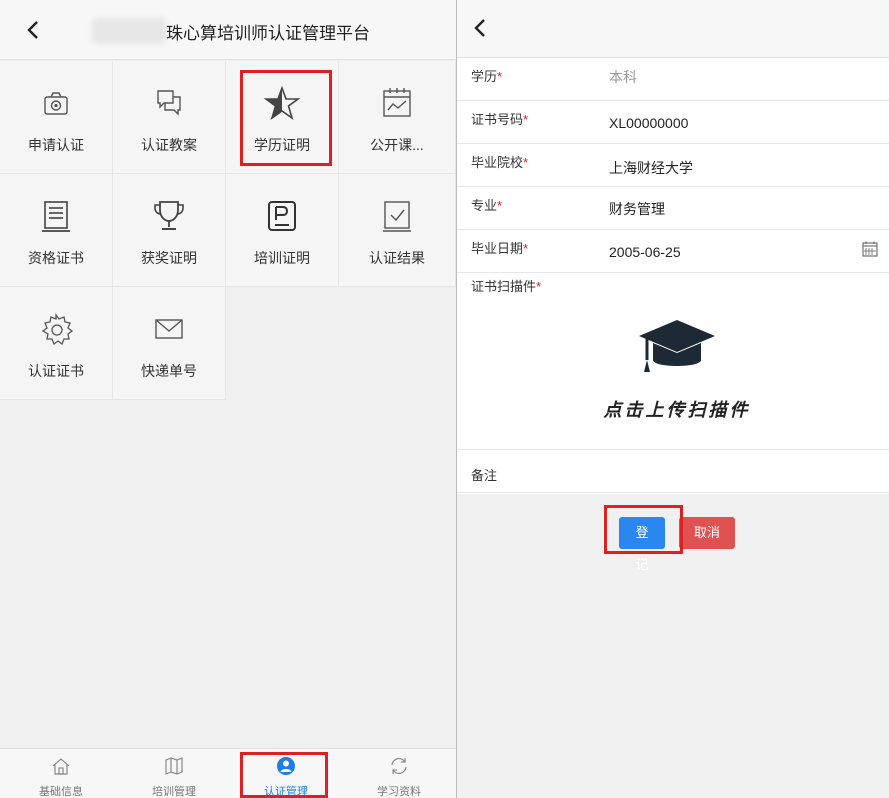  I want to click on form-row-school: 毕业院校* 上海财经大学, so click(673, 165).